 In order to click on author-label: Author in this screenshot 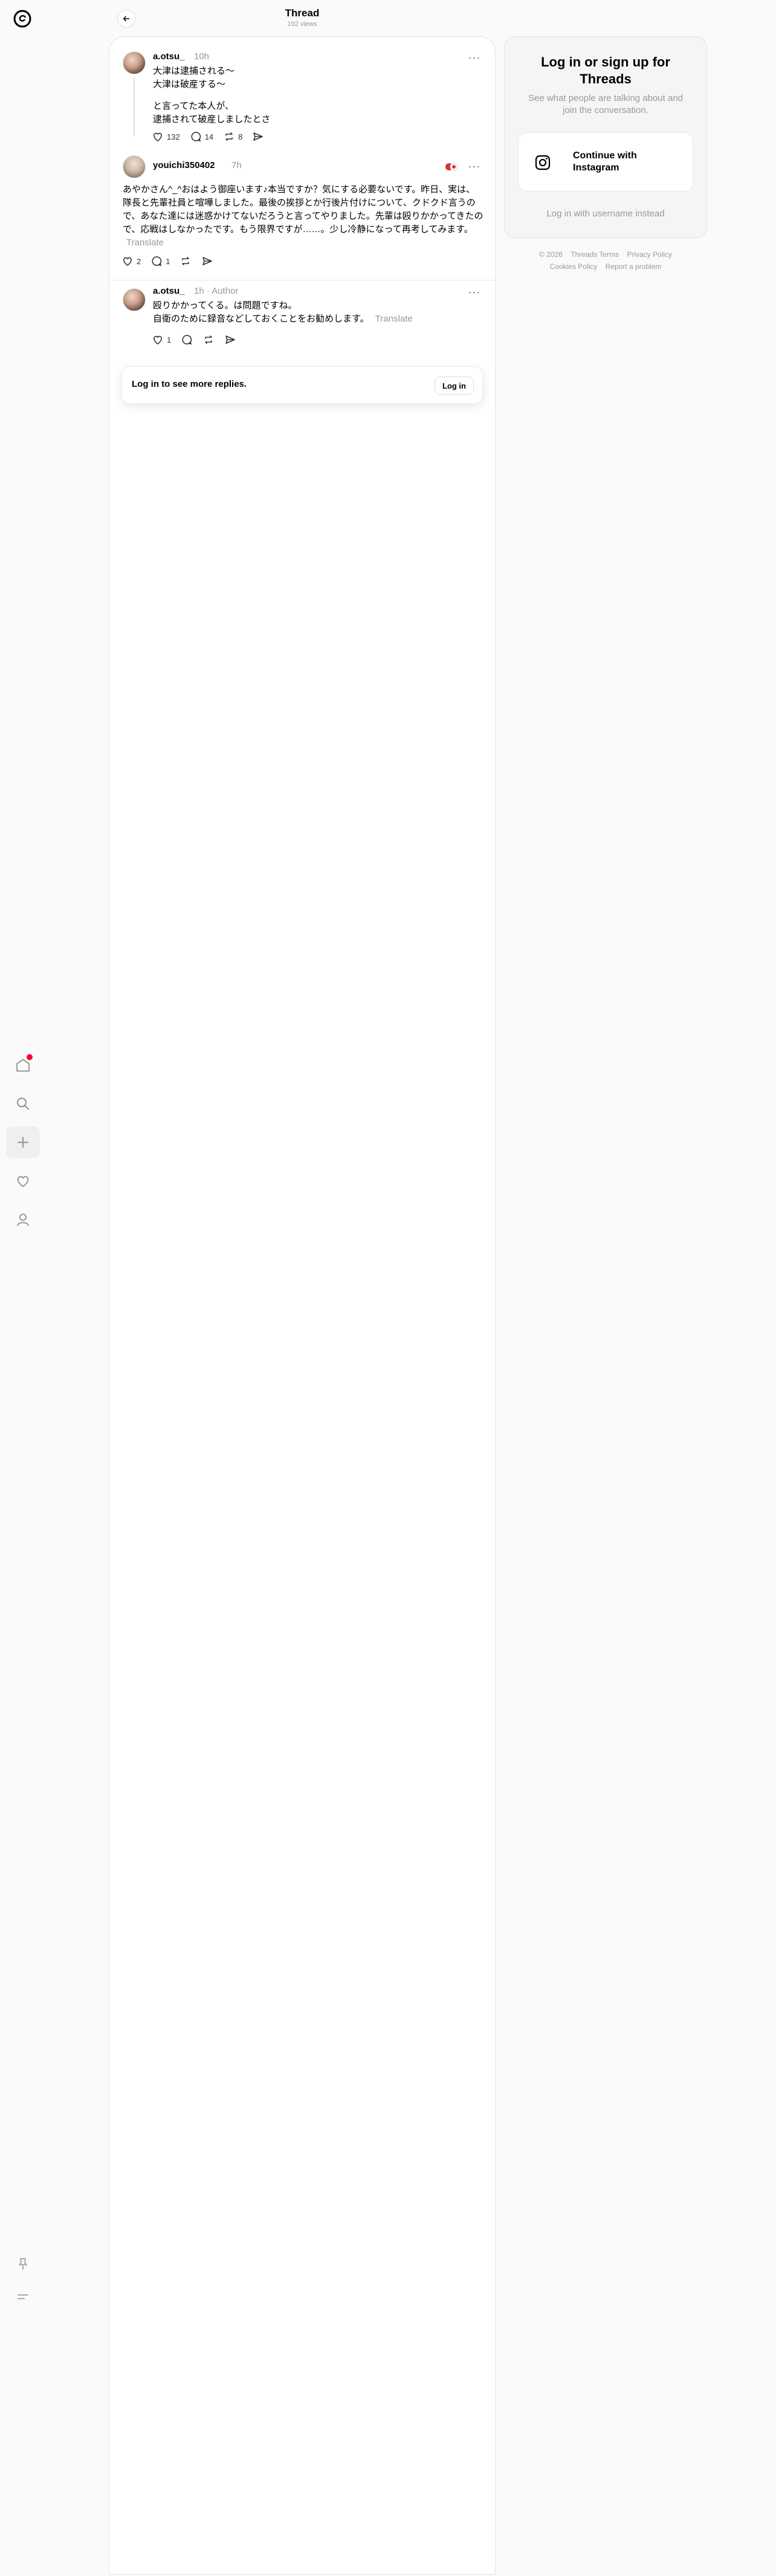, I will do `click(225, 291)`.